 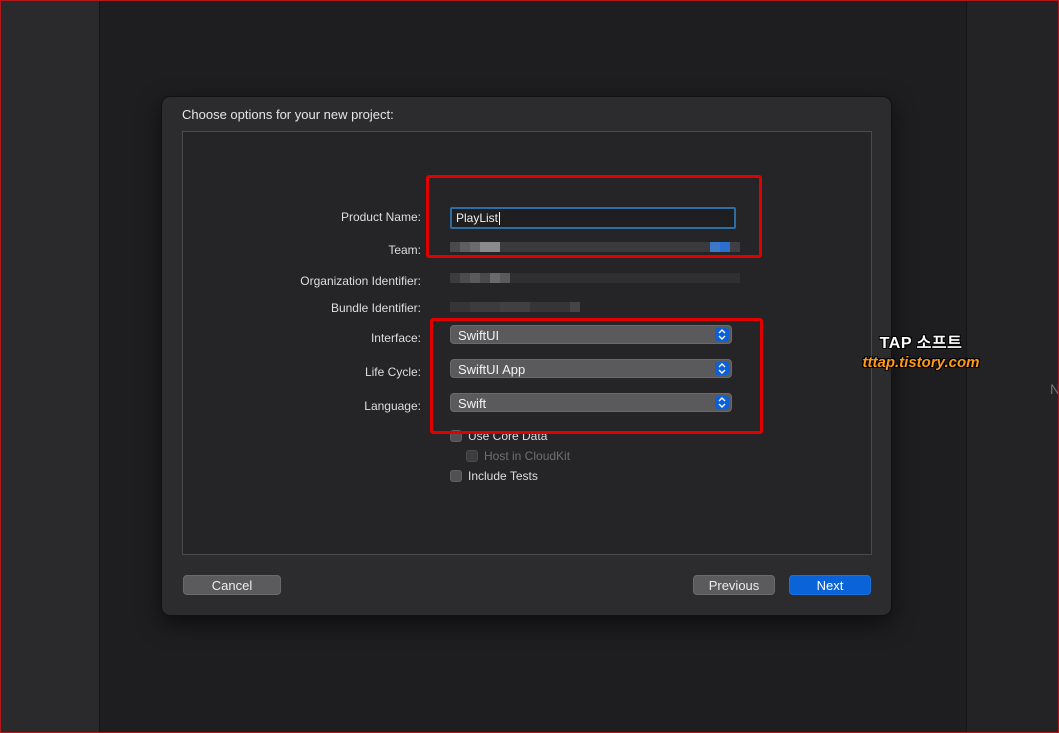 I want to click on sheet-title: Choose options for your new project:, so click(x=288, y=114).